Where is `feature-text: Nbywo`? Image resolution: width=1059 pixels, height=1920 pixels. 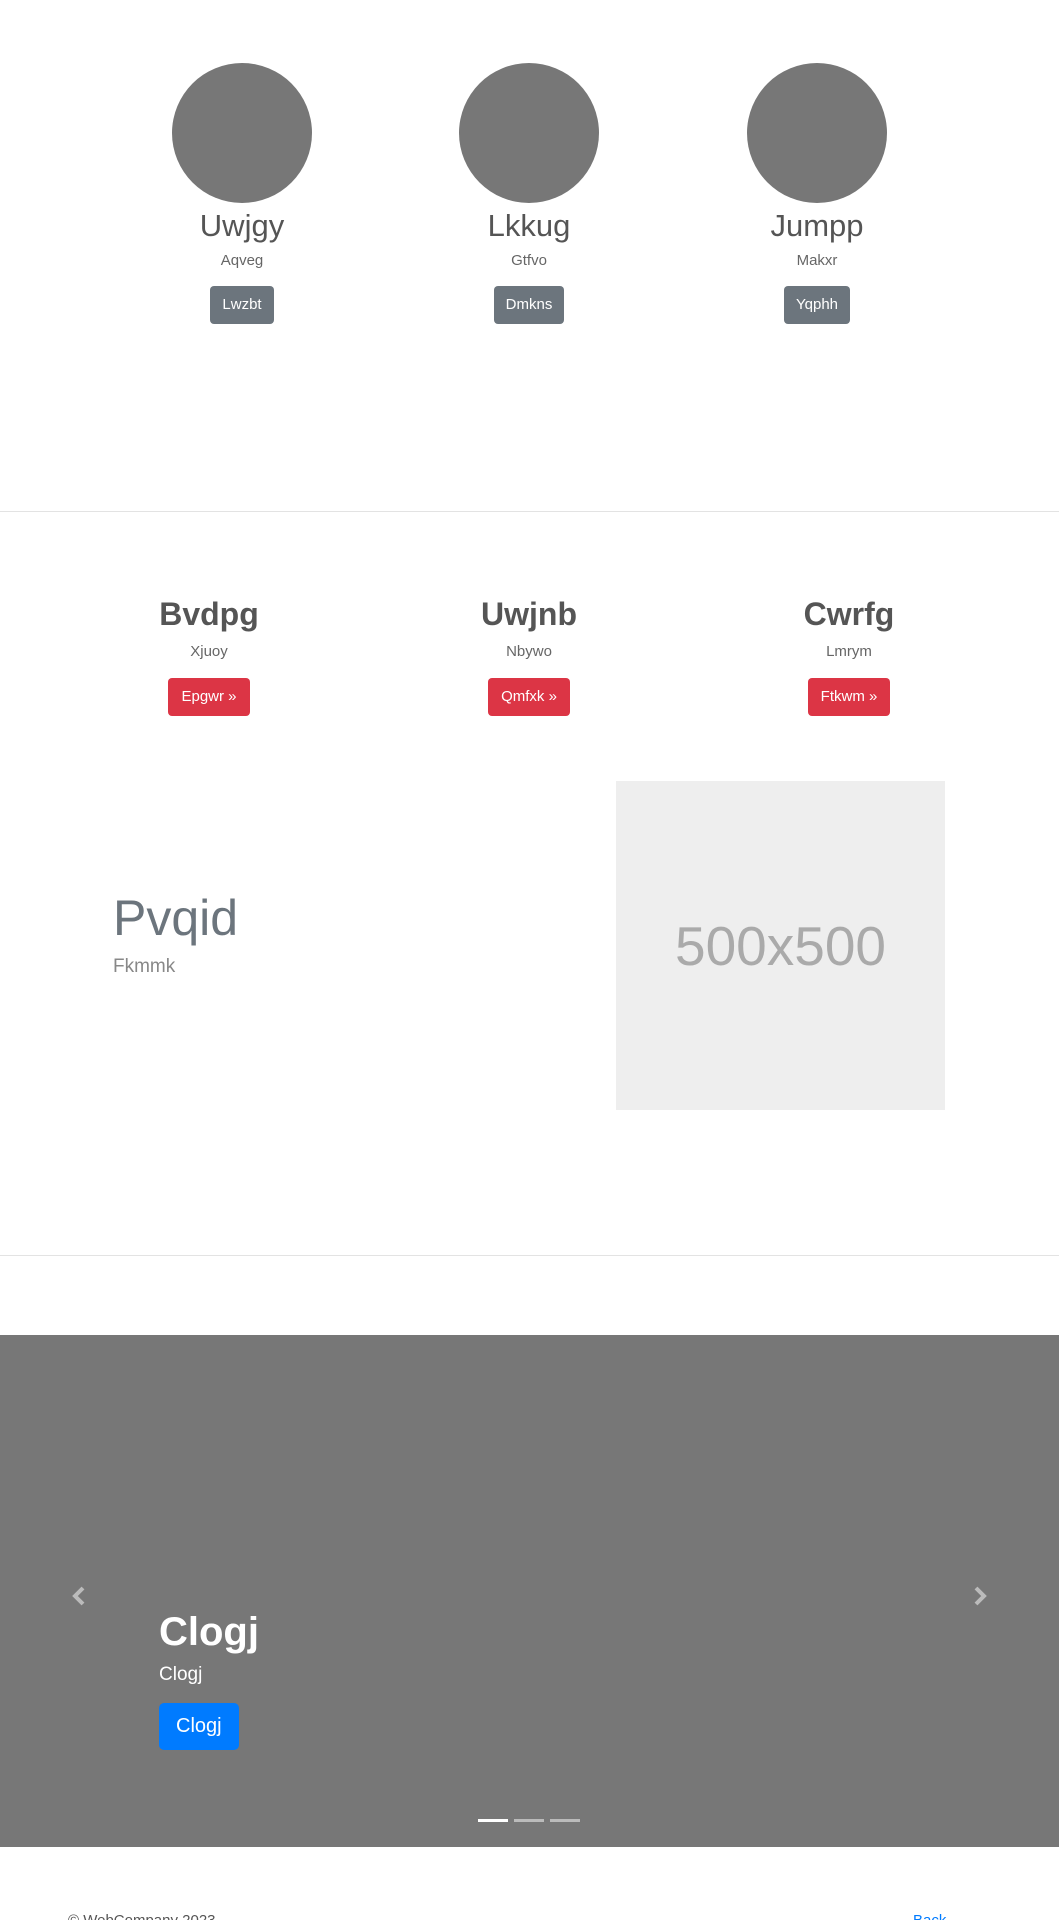
feature-text: Nbywo is located at coordinates (529, 651).